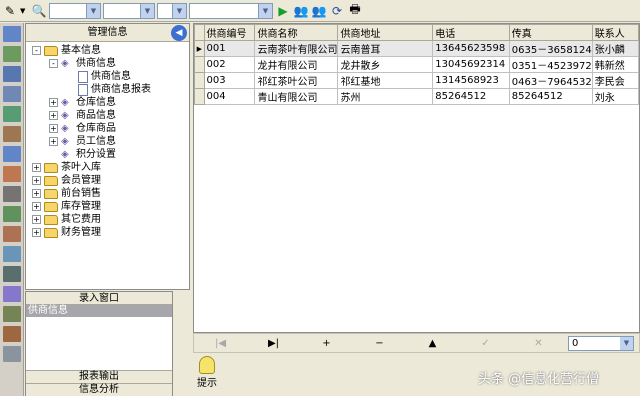 The image size is (640, 396). I want to click on table-cell: 刘永, so click(615, 96).